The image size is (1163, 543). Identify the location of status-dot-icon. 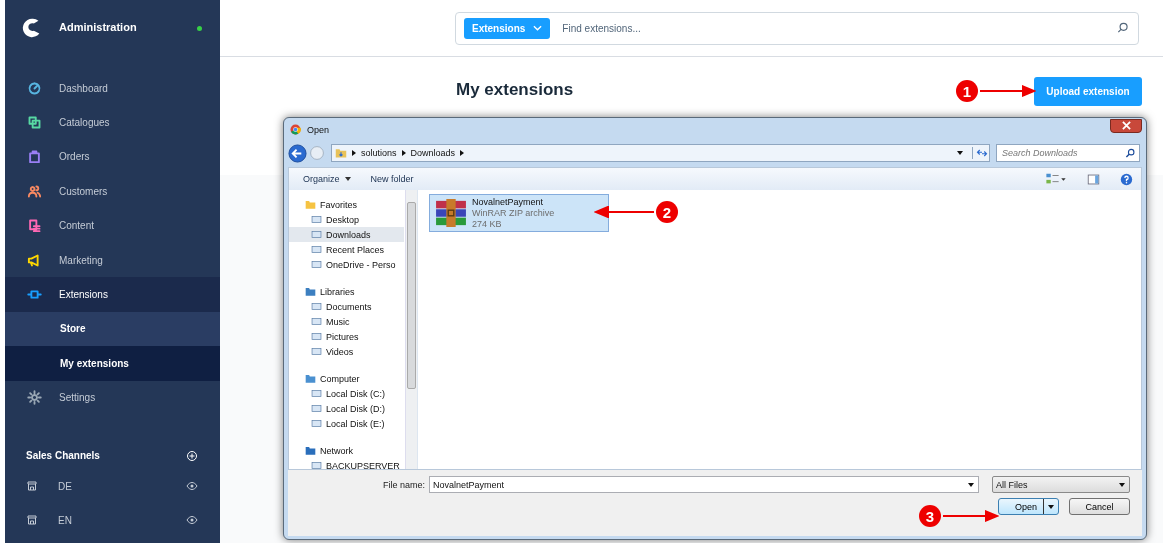
(199, 28).